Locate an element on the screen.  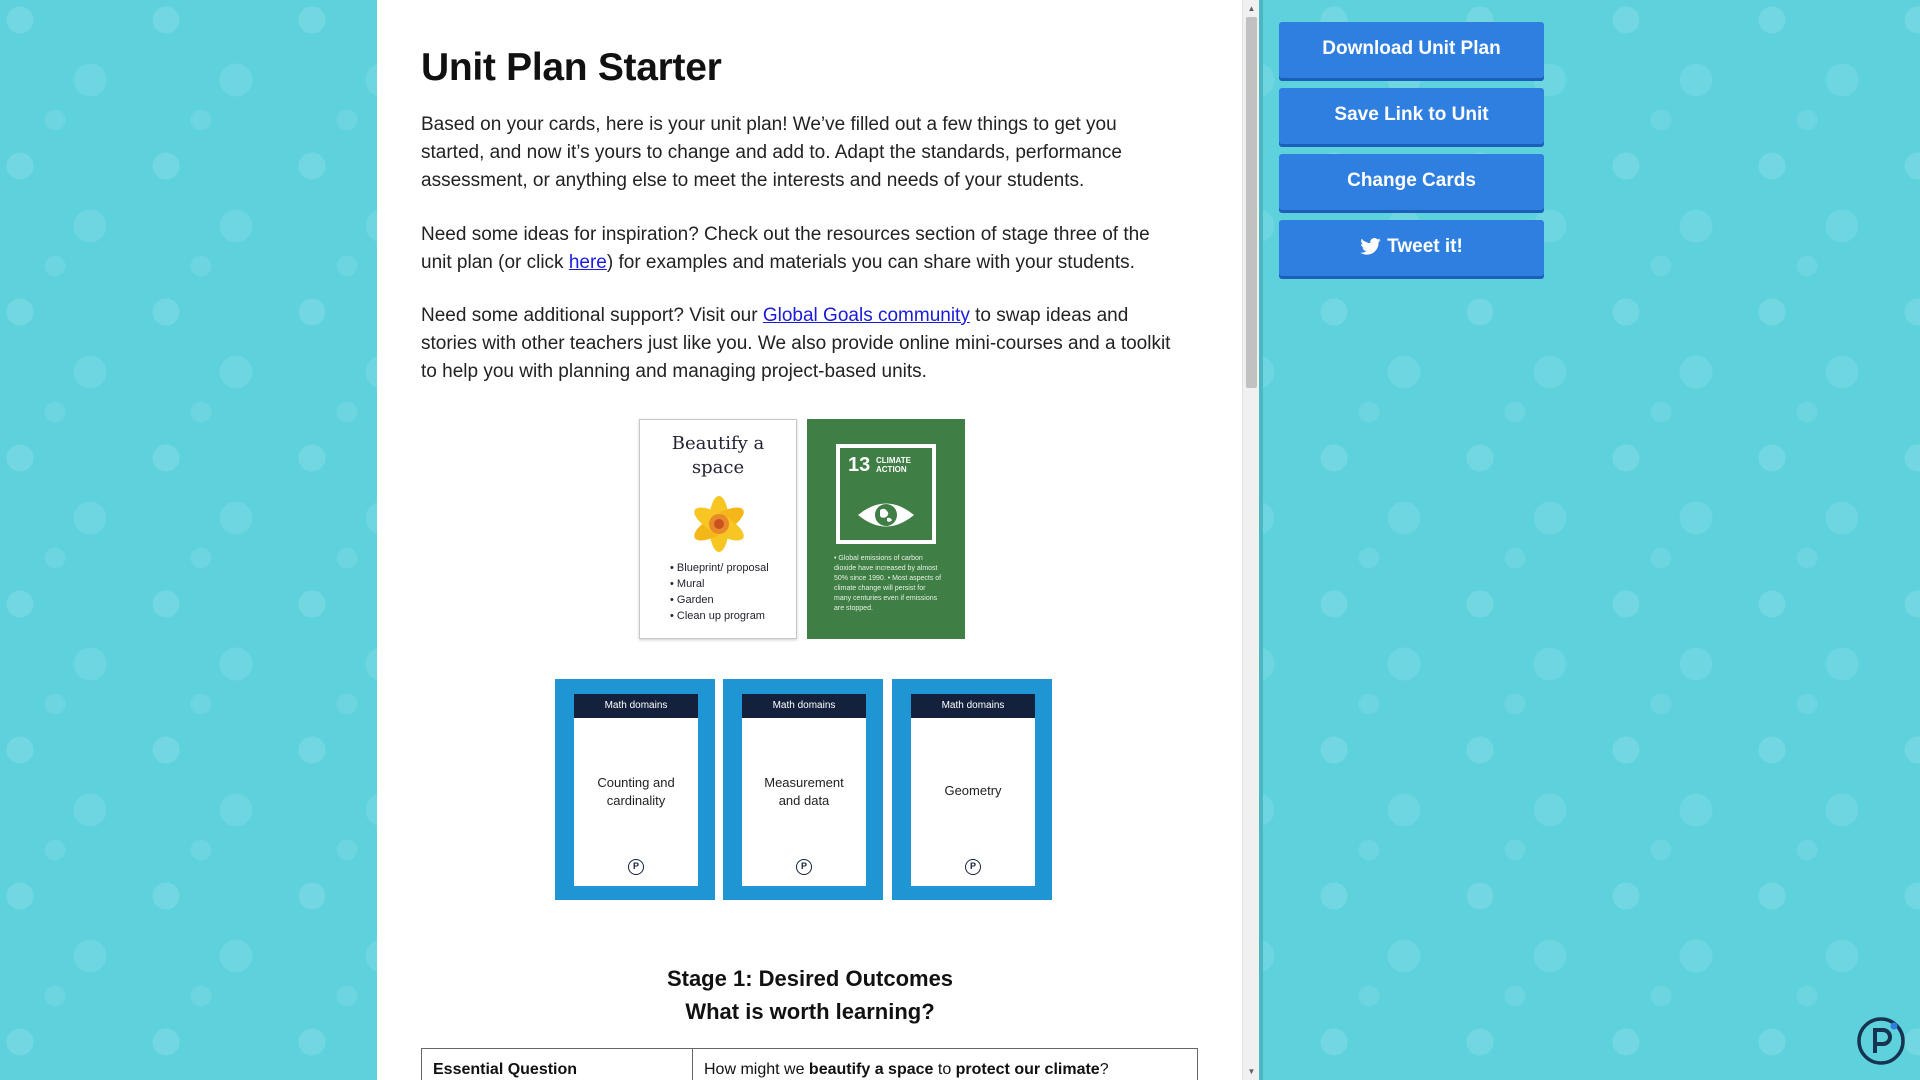
question-text: ? is located at coordinates (1104, 1069).